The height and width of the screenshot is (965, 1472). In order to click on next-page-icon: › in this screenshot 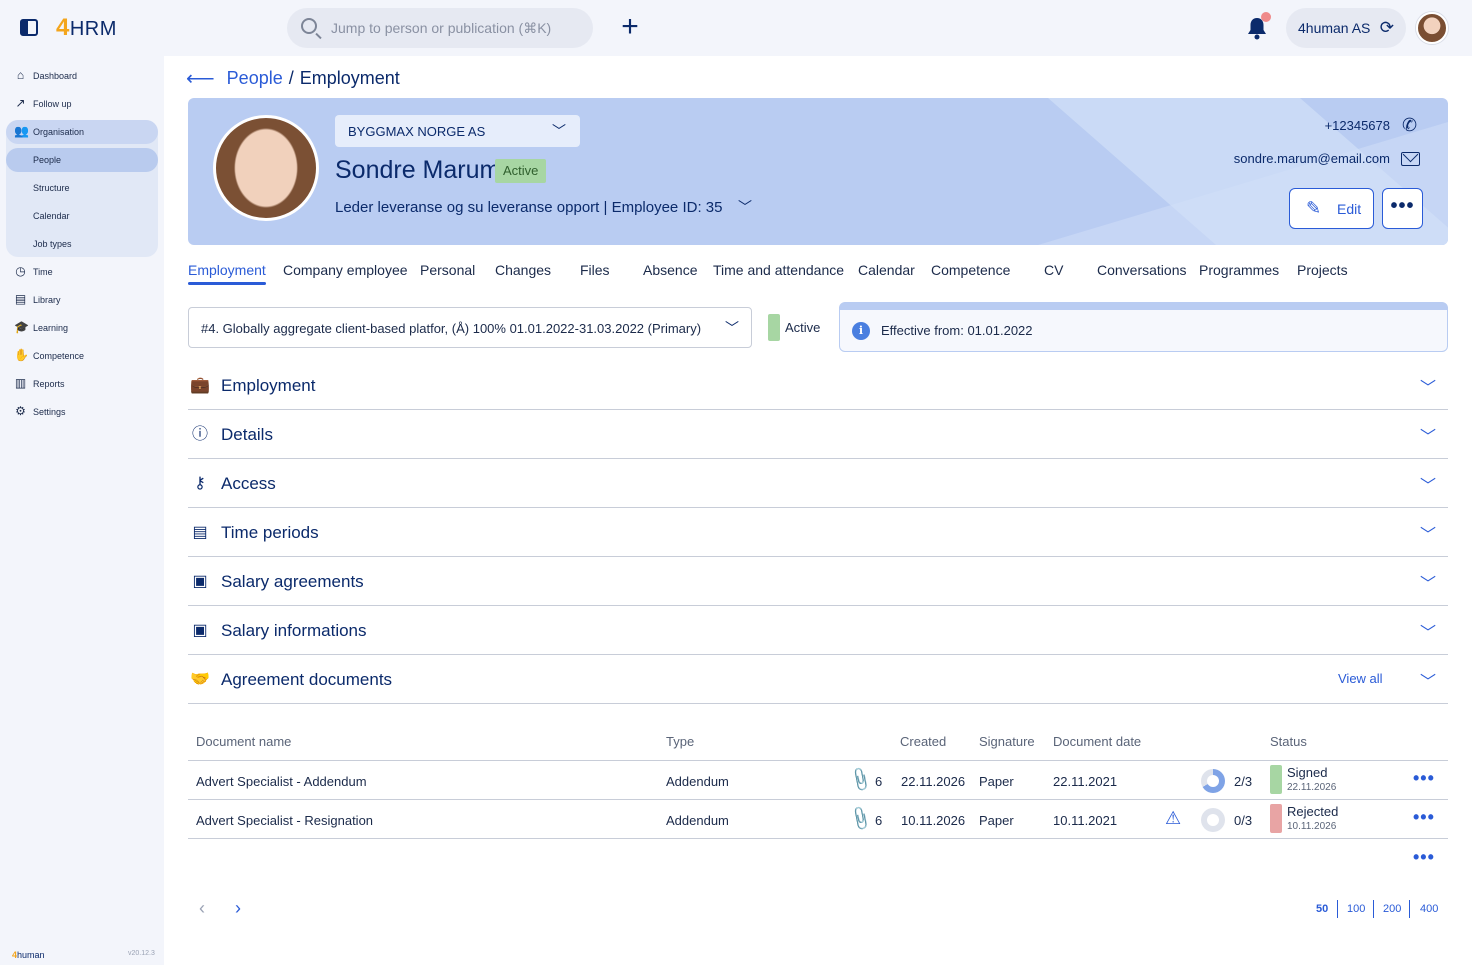, I will do `click(238, 908)`.